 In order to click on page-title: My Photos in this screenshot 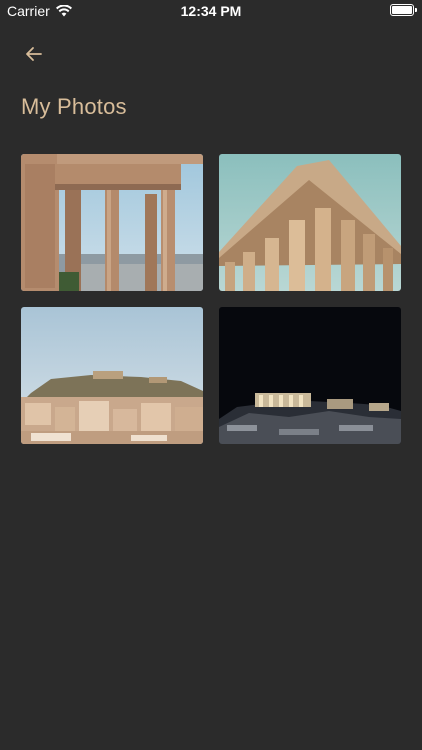, I will do `click(74, 106)`.